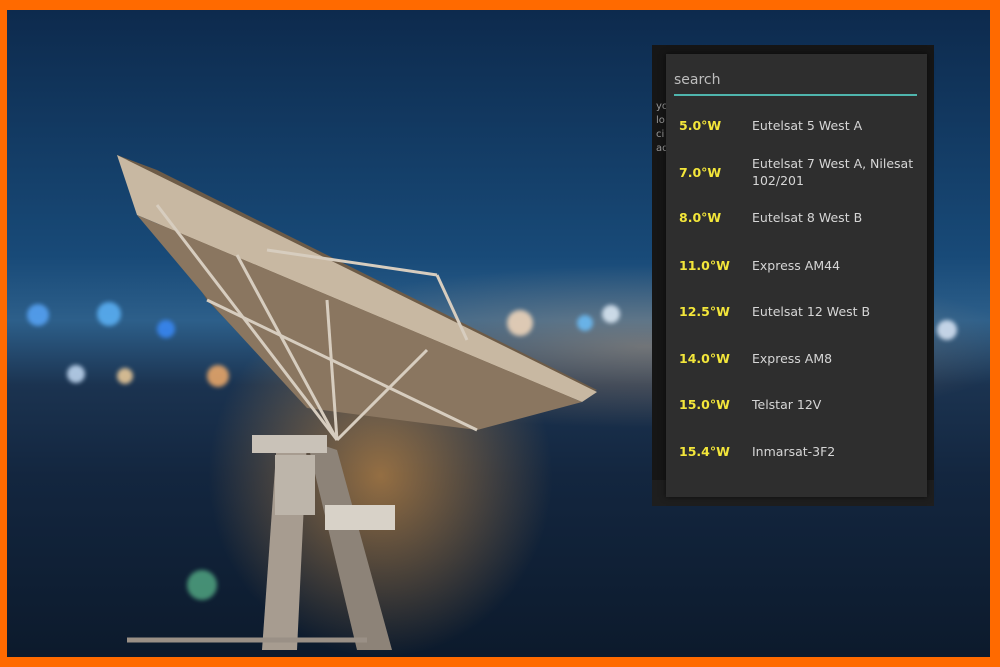 The image size is (1000, 667). What do you see at coordinates (833, 172) in the screenshot?
I see `satellite-name: Eutelsat 7 West A, Nilesat 102/201` at bounding box center [833, 172].